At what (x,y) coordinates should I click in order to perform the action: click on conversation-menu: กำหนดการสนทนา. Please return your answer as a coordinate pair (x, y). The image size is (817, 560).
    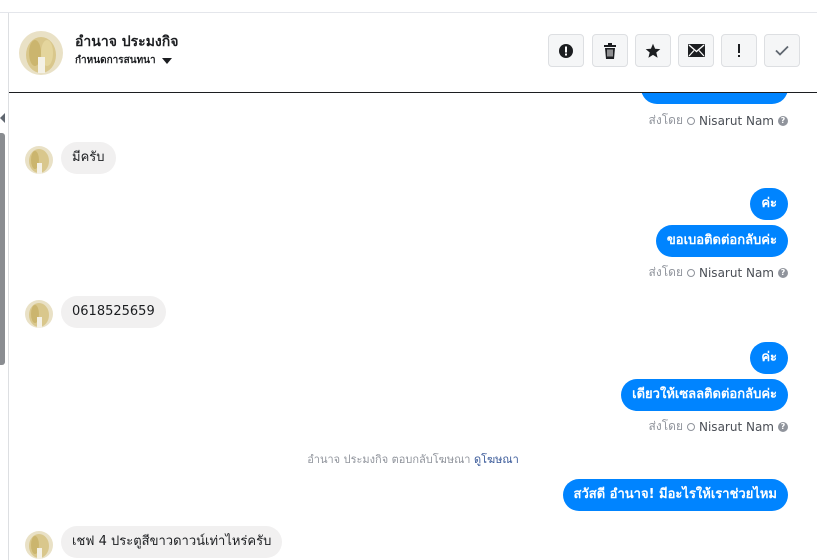
    Looking at the image, I should click on (123, 60).